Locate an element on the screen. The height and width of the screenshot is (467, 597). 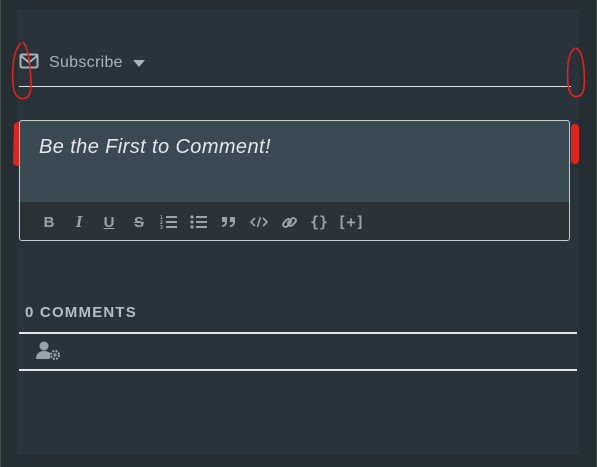
caret-down-icon is located at coordinates (138, 63).